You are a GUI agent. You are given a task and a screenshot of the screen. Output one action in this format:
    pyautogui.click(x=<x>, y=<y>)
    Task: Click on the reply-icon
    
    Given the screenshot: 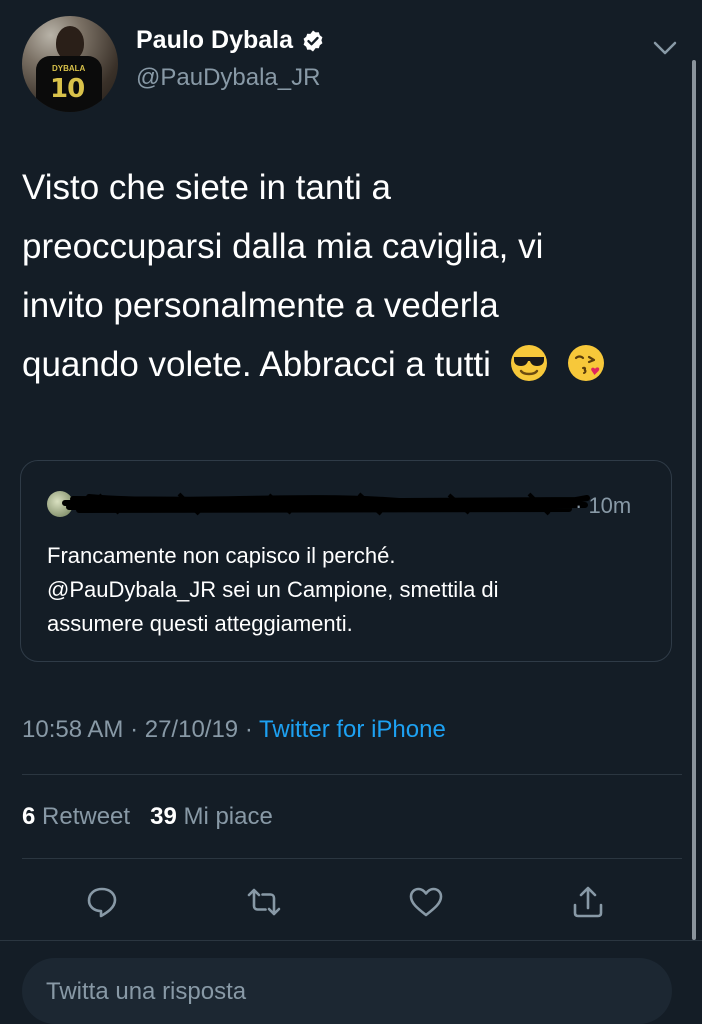 What is the action you would take?
    pyautogui.click(x=102, y=902)
    